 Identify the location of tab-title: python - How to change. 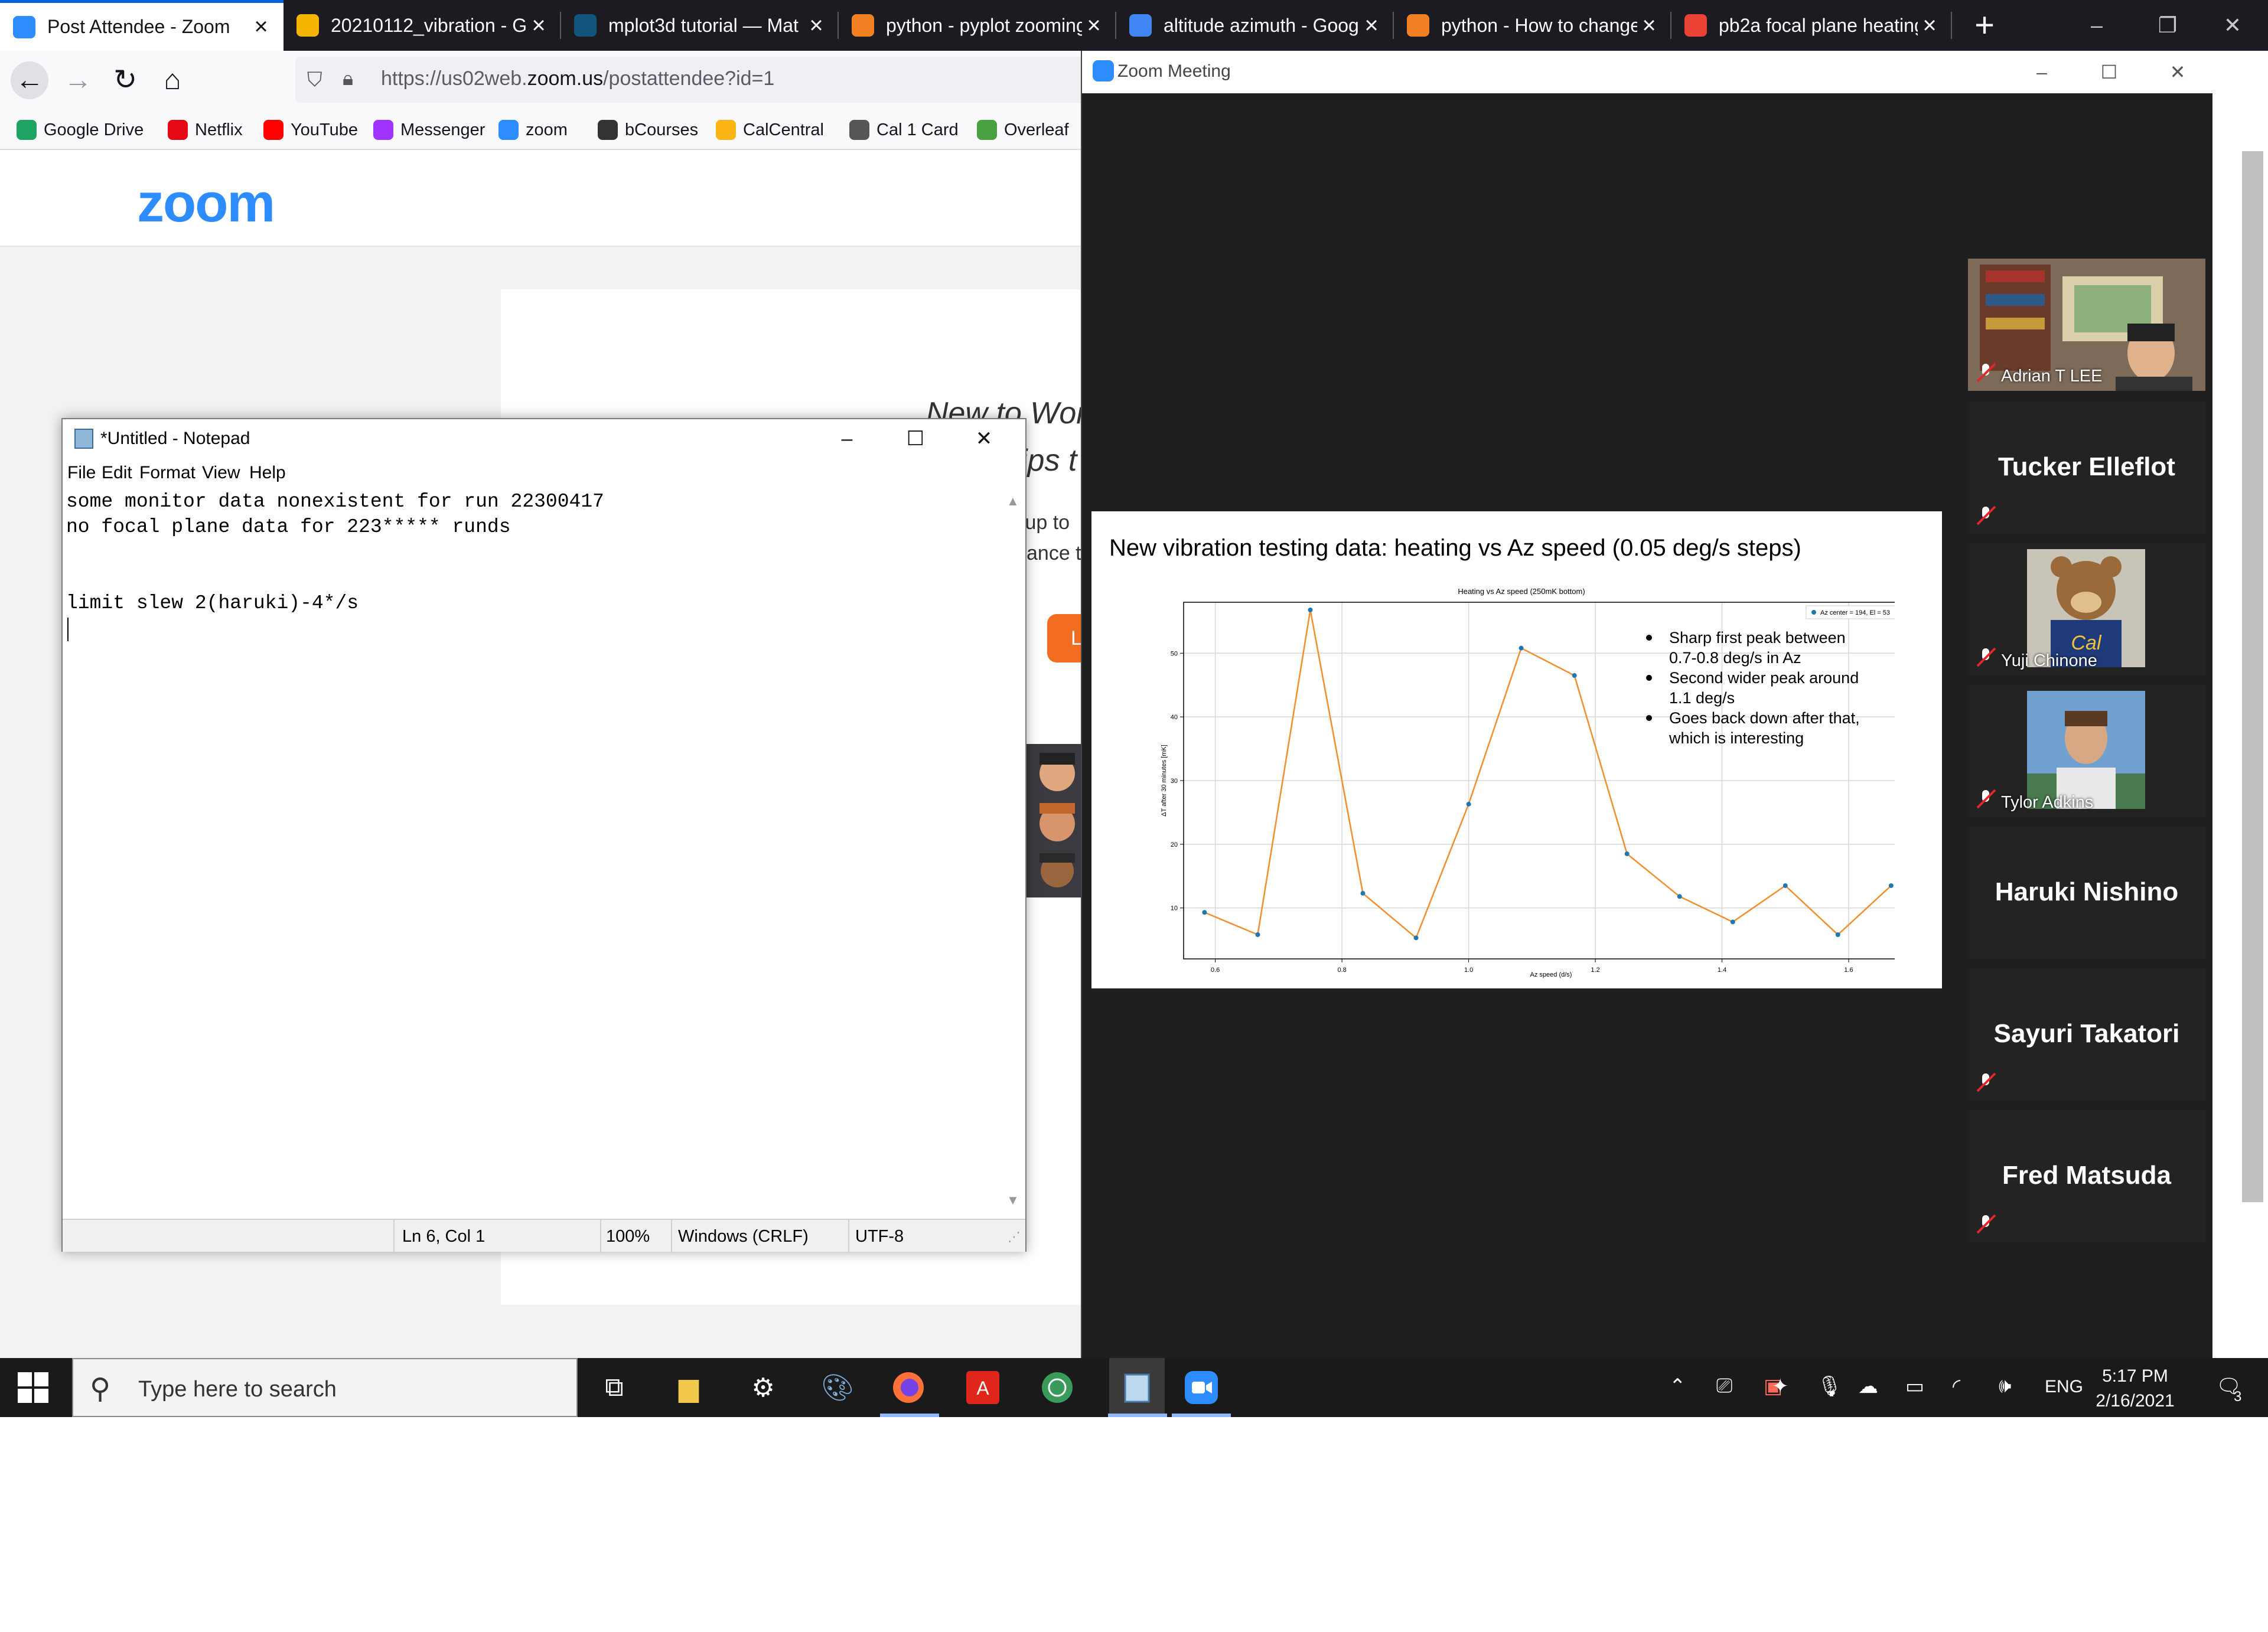
(1539, 25).